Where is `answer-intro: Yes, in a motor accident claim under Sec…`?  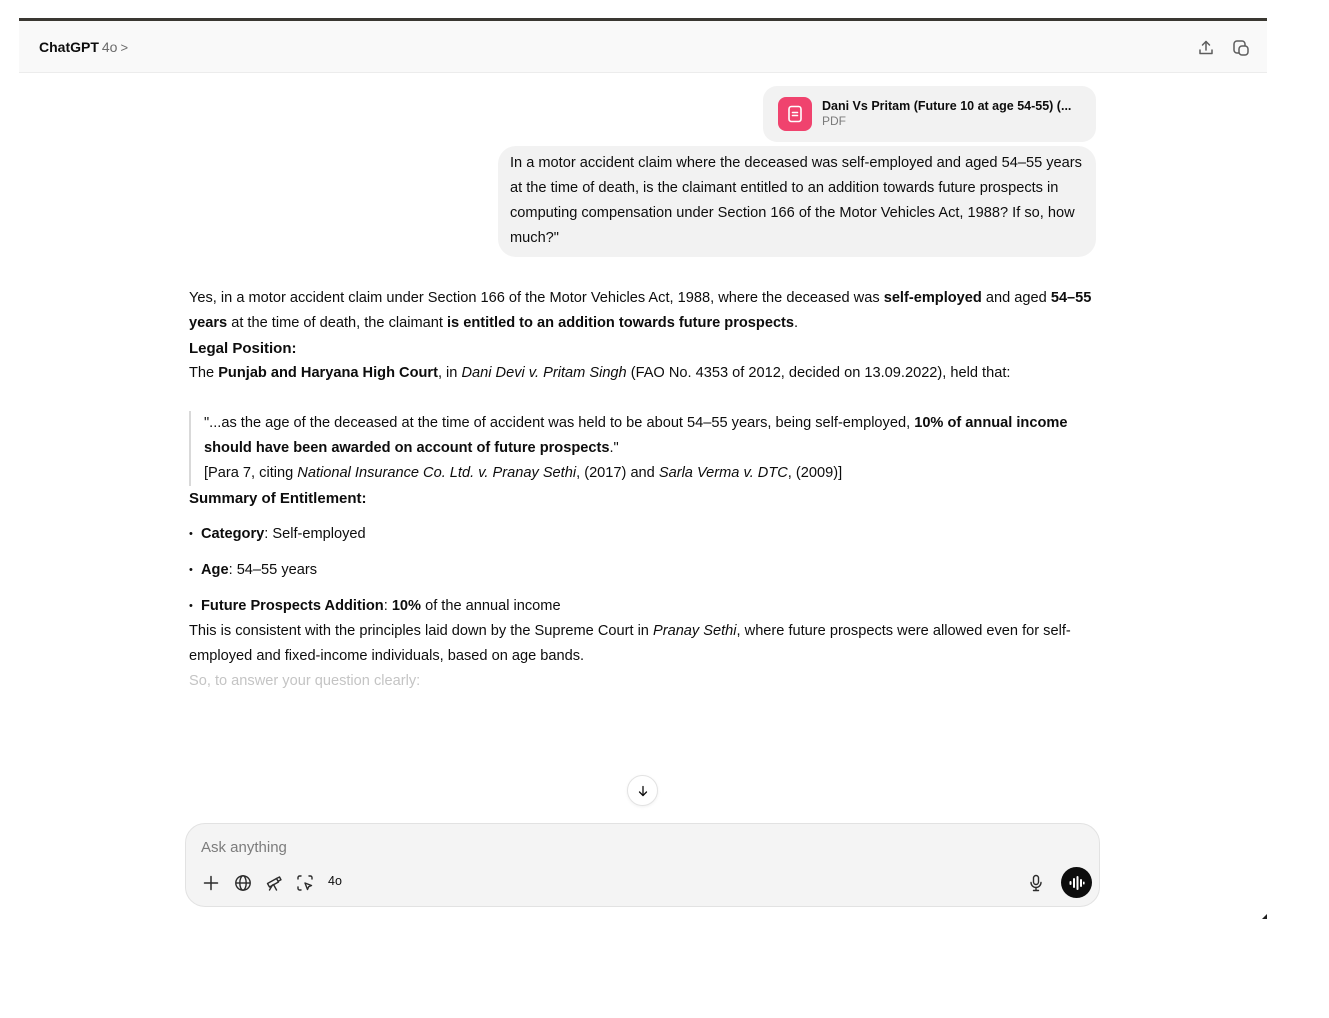 answer-intro: Yes, in a motor accident claim under Sec… is located at coordinates (640, 310).